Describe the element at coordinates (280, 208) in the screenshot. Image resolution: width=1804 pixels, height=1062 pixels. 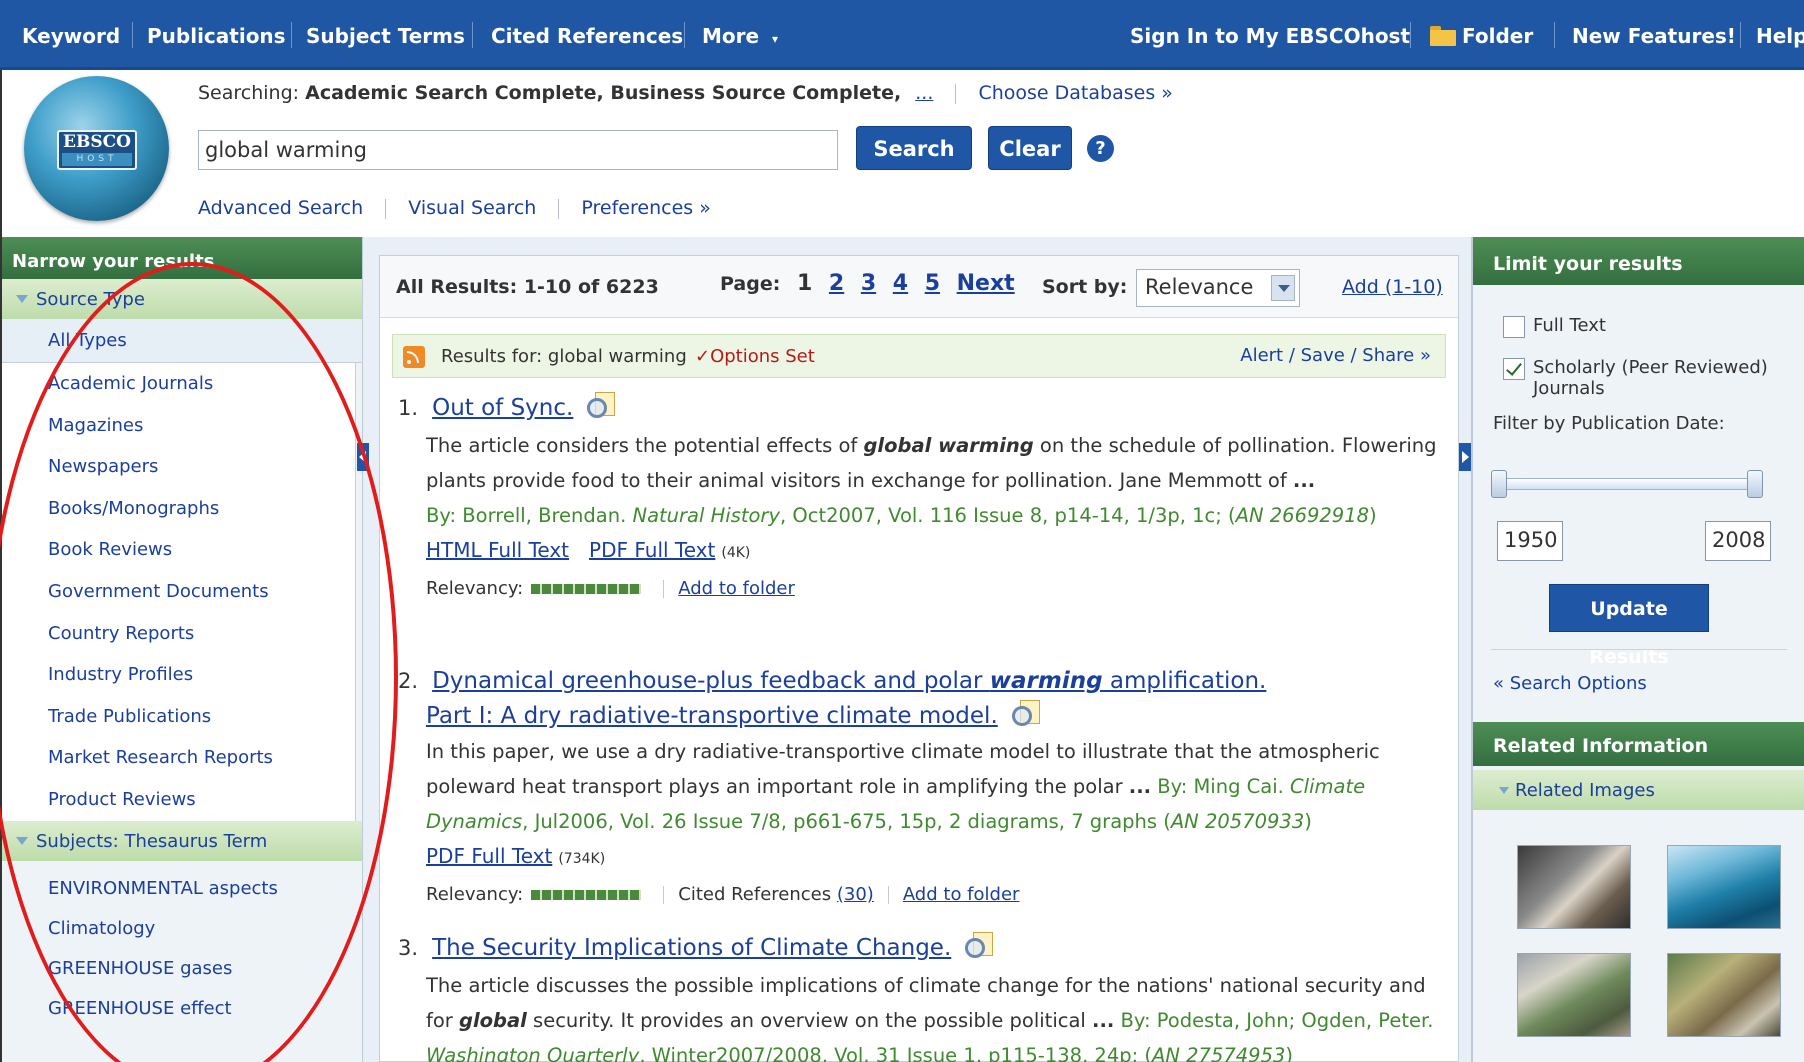
I see `advanced-search-link: Advanced Search` at that location.